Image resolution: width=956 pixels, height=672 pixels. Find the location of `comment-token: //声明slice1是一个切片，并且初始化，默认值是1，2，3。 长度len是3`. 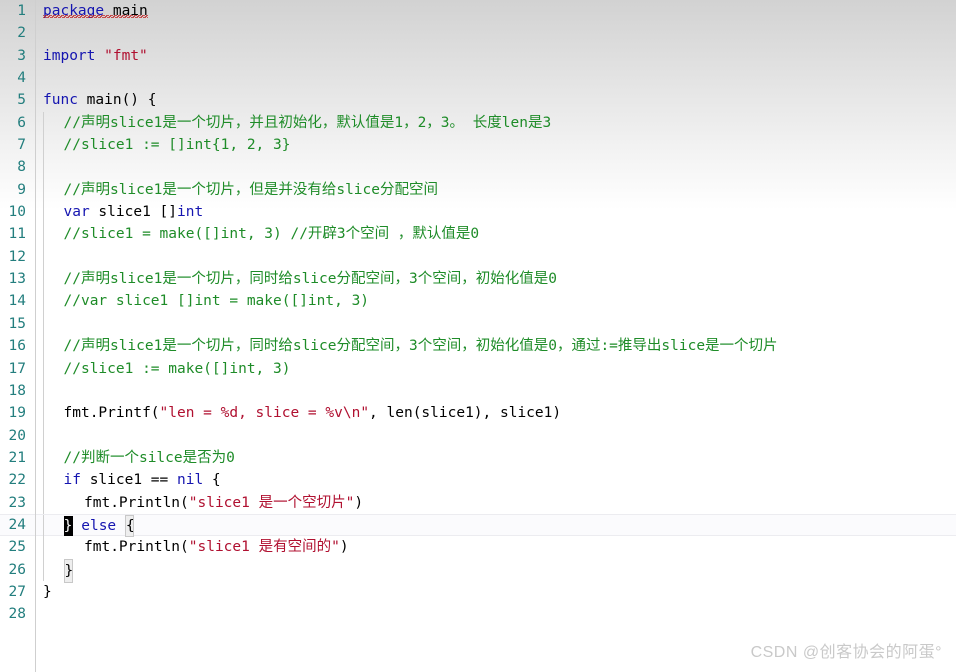

comment-token: //声明slice1是一个切片，并且初始化，默认值是1，2，3。 长度len是3 is located at coordinates (307, 122).